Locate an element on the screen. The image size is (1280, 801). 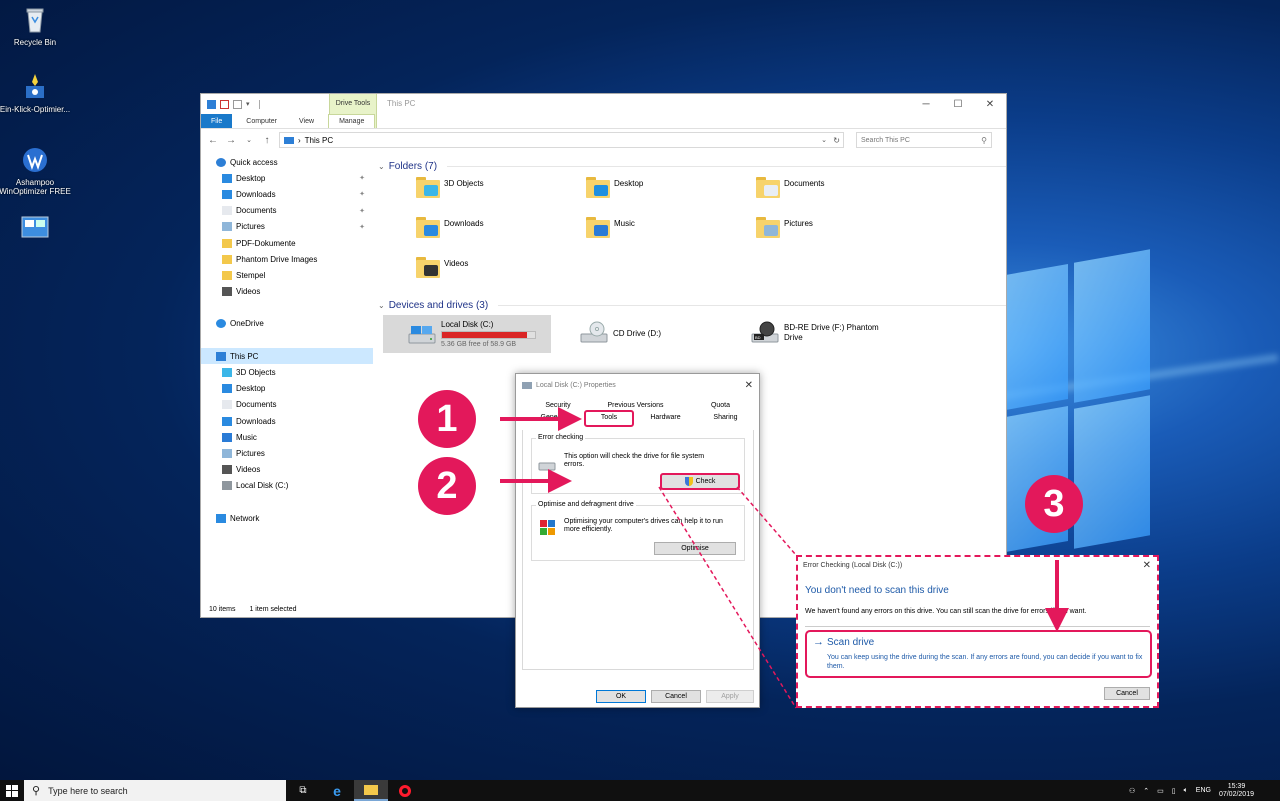
taskbar-search-input: ⚲ Type here to search is located at coordinates (155, 790).